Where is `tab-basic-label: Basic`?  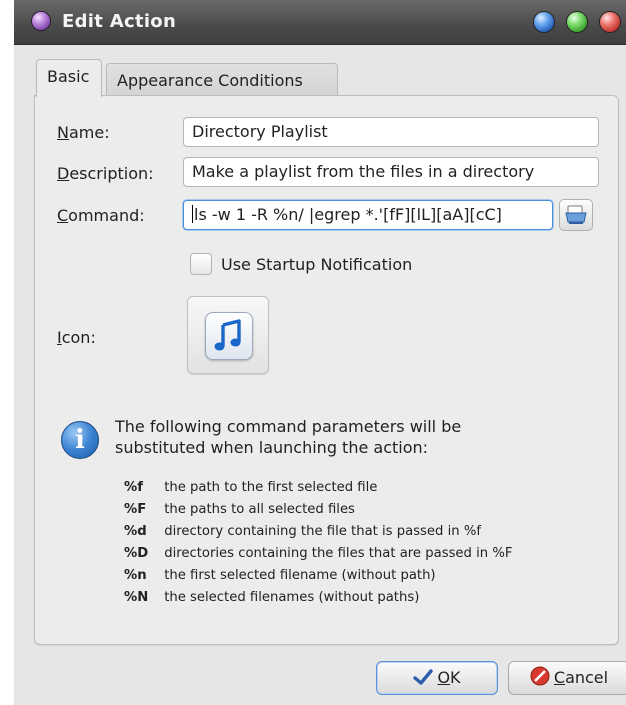
tab-basic-label: Basic is located at coordinates (68, 76).